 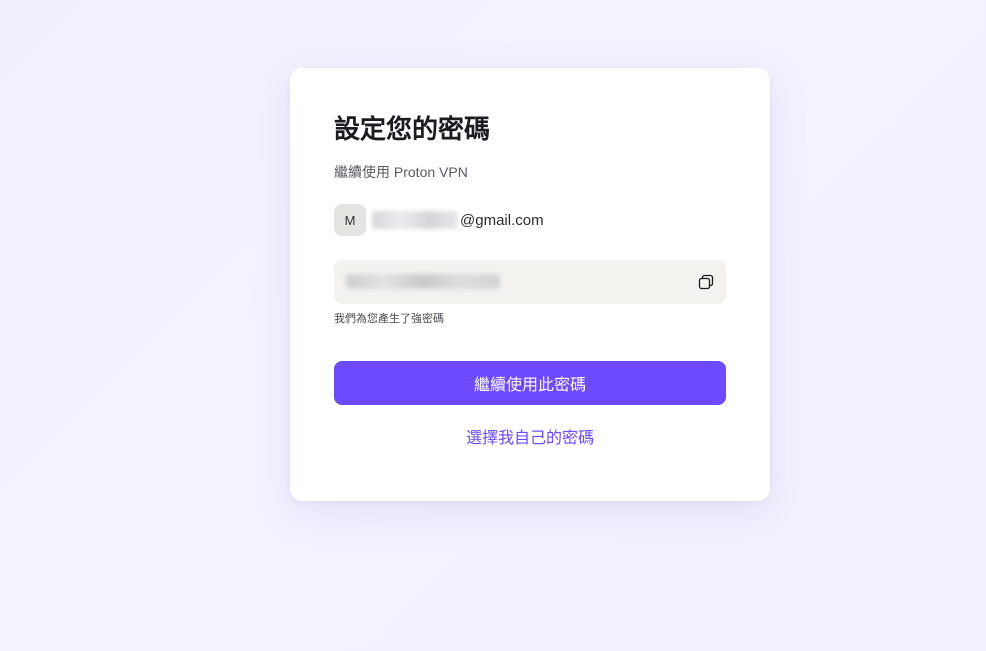 I want to click on copy-password-button, so click(x=706, y=282).